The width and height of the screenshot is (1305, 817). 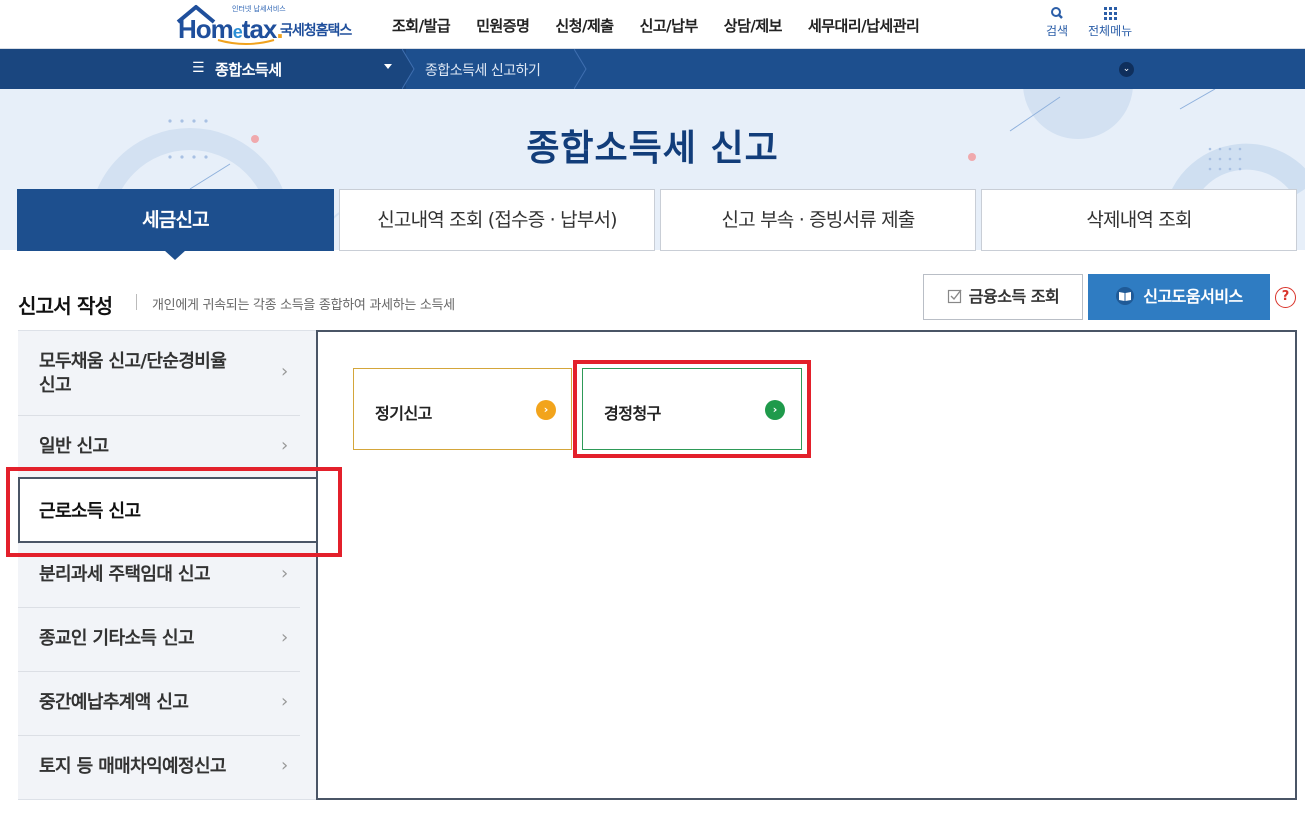 What do you see at coordinates (292, 69) in the screenshot?
I see `menu-select-dropdown: ☰ 종합소득세` at bounding box center [292, 69].